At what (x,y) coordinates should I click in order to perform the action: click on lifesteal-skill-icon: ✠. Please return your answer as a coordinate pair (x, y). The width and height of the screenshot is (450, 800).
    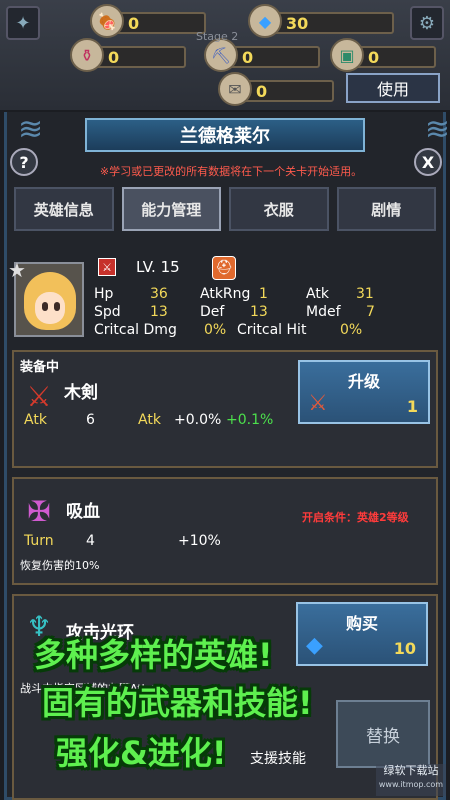
    Looking at the image, I should click on (39, 511).